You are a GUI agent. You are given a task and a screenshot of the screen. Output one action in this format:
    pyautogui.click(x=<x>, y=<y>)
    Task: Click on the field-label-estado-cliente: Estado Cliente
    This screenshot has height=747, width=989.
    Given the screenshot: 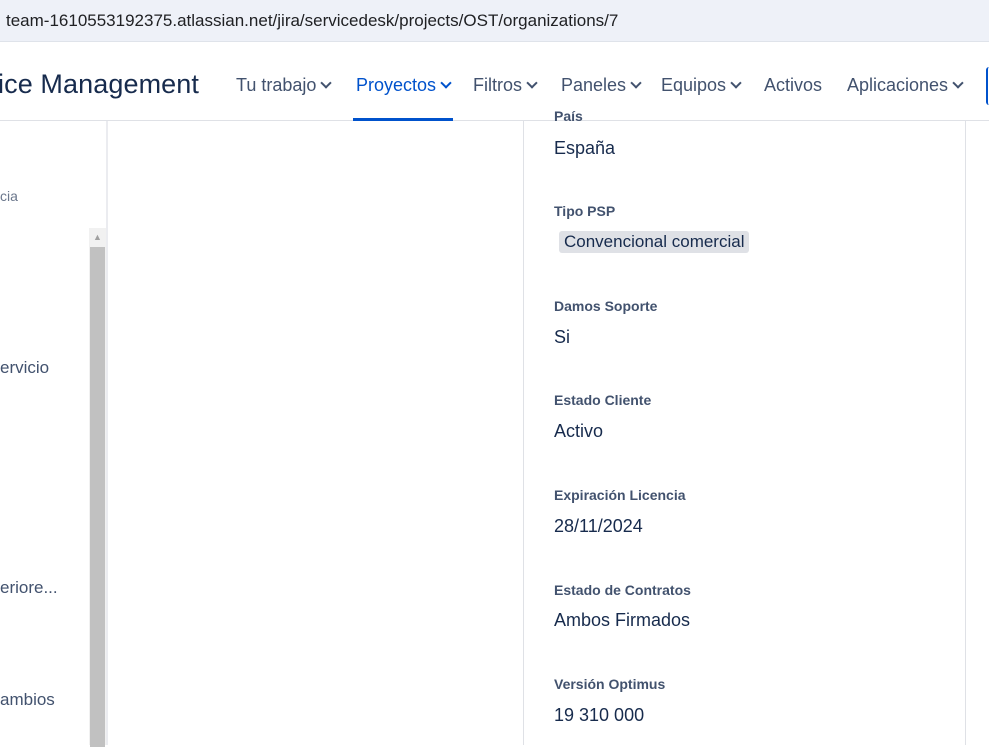 What is the action you would take?
    pyautogui.click(x=603, y=400)
    